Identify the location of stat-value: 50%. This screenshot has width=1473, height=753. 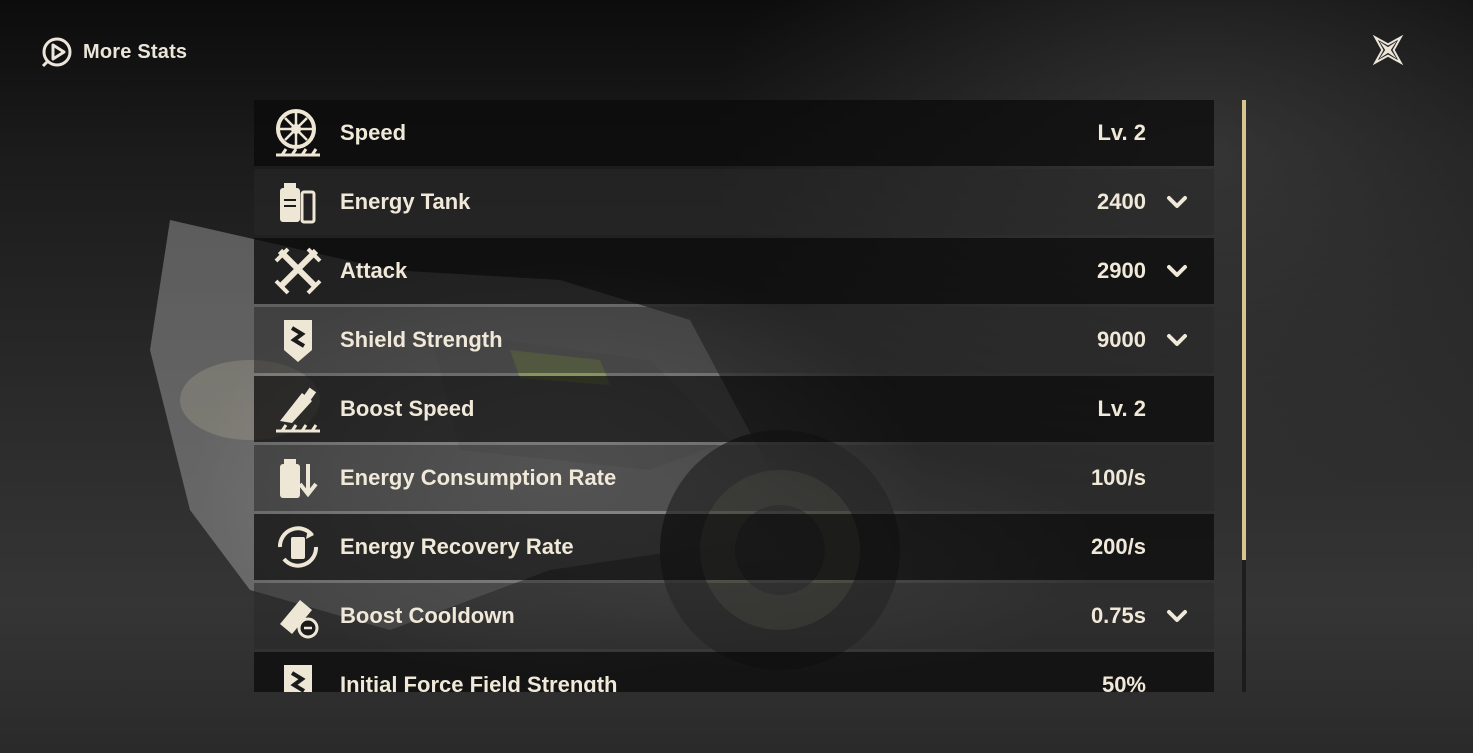
(1123, 682).